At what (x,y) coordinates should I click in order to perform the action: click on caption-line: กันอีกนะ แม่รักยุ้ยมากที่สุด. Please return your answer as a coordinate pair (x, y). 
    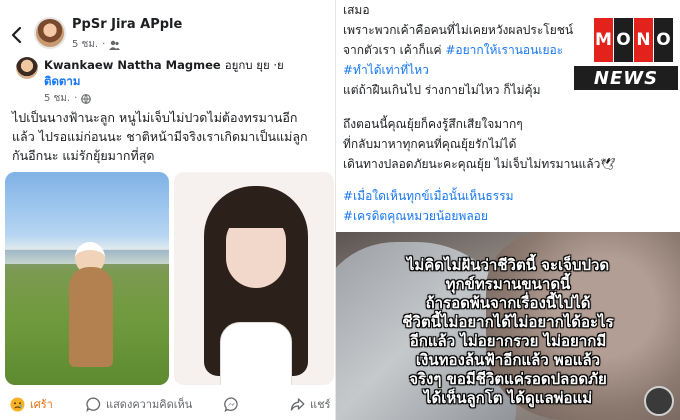
    Looking at the image, I should click on (83, 155).